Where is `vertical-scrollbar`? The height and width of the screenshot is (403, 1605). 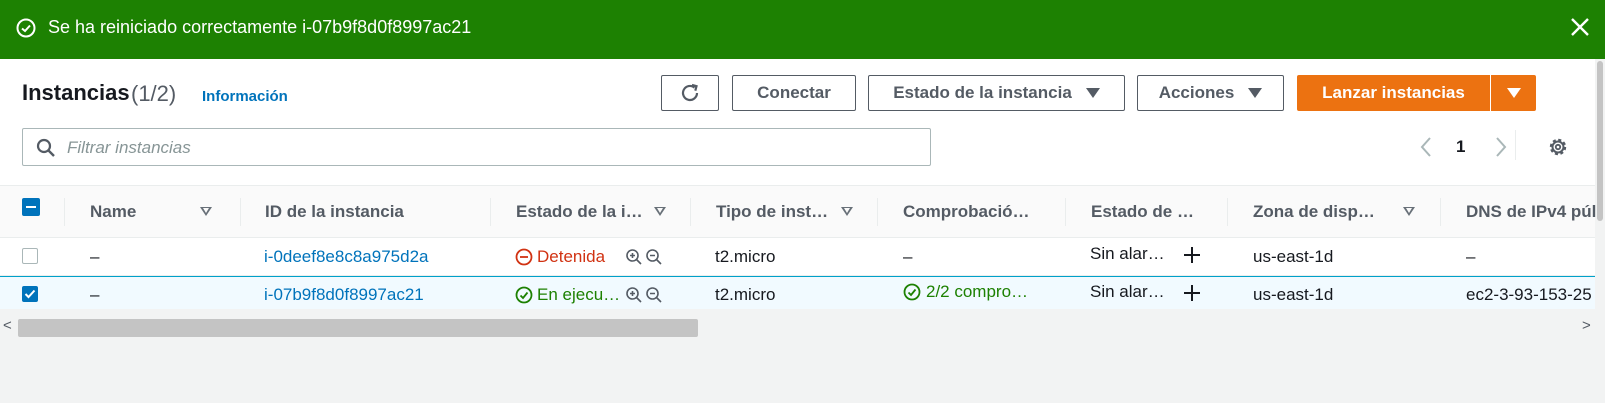
vertical-scrollbar is located at coordinates (1600, 190).